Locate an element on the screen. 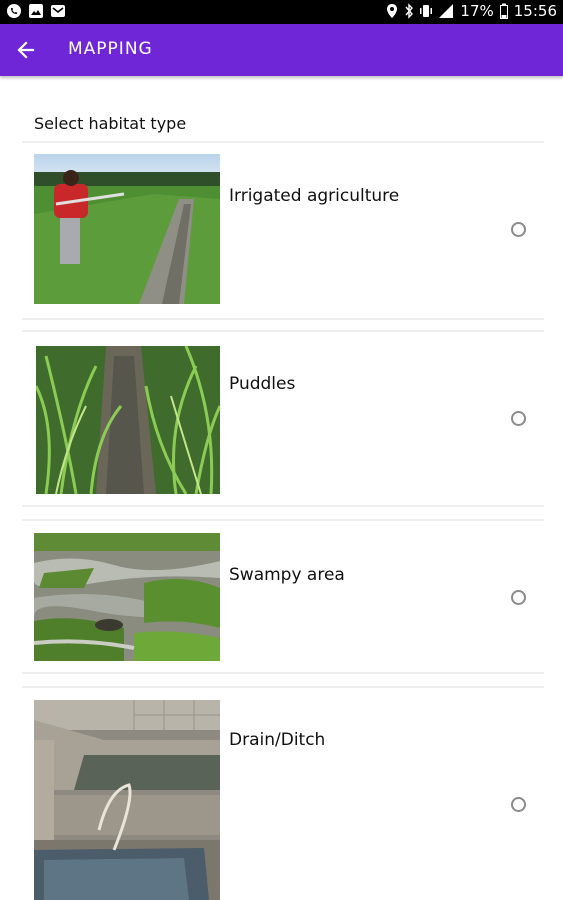  drain-ditch-photo is located at coordinates (127, 800).